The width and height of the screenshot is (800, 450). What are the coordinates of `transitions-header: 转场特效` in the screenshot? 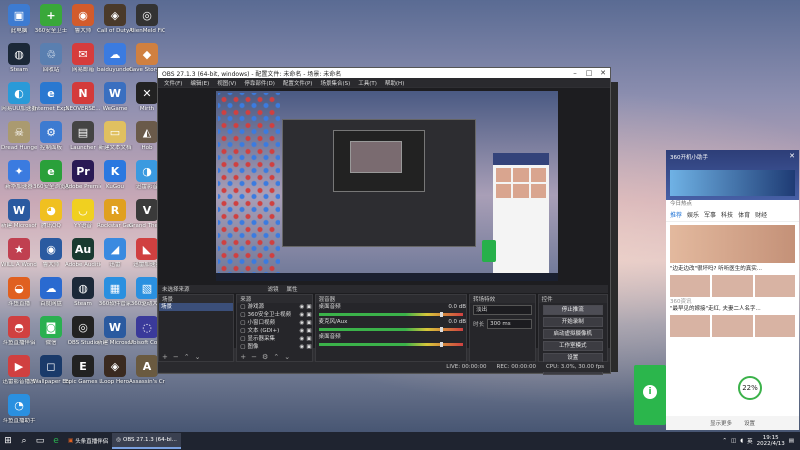 It's located at (502, 299).